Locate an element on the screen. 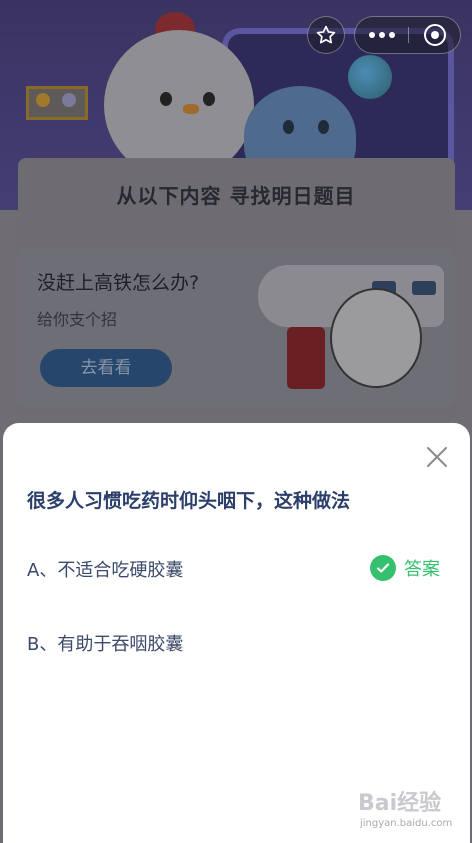 Image resolution: width=472 pixels, height=843 pixels. more-button is located at coordinates (381, 35).